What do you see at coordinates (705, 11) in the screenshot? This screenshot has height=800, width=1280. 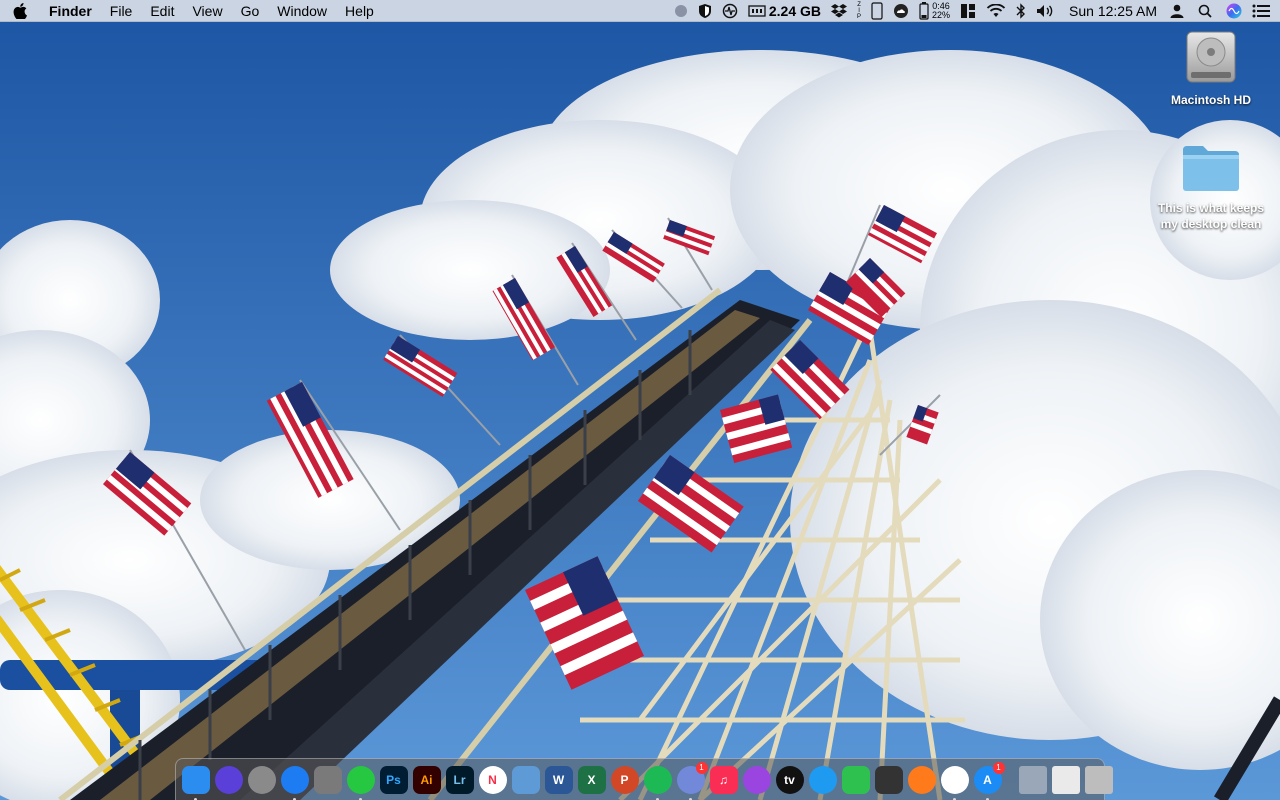 I see `shield-icon` at bounding box center [705, 11].